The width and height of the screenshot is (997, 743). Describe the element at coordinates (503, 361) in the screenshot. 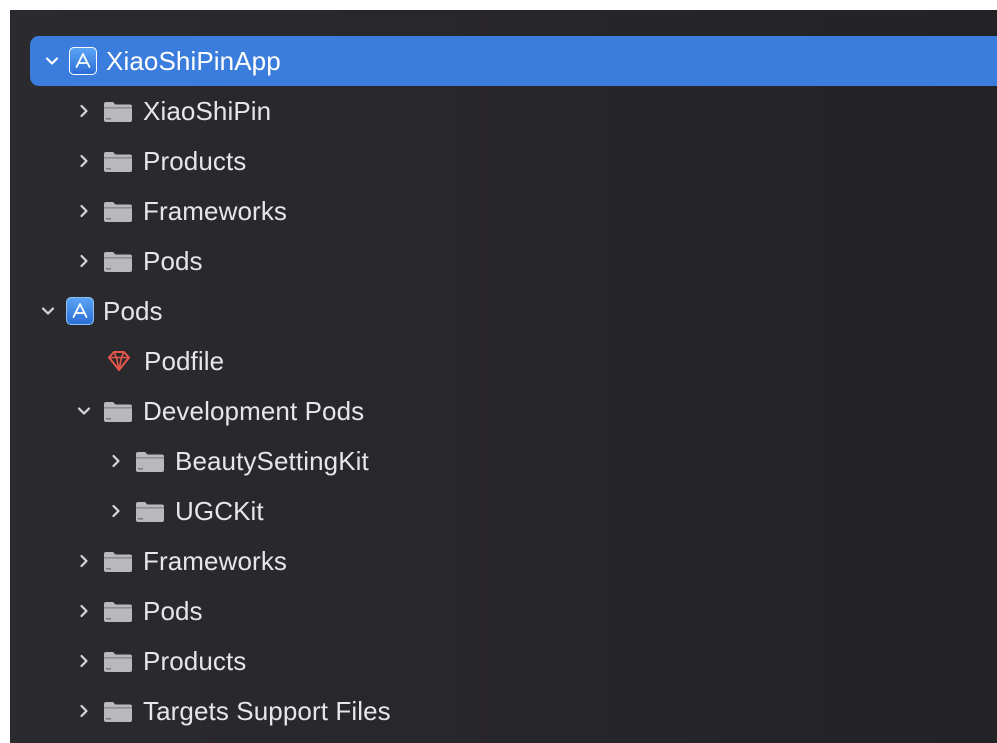

I see `tree-row-podfile: Podfile` at that location.